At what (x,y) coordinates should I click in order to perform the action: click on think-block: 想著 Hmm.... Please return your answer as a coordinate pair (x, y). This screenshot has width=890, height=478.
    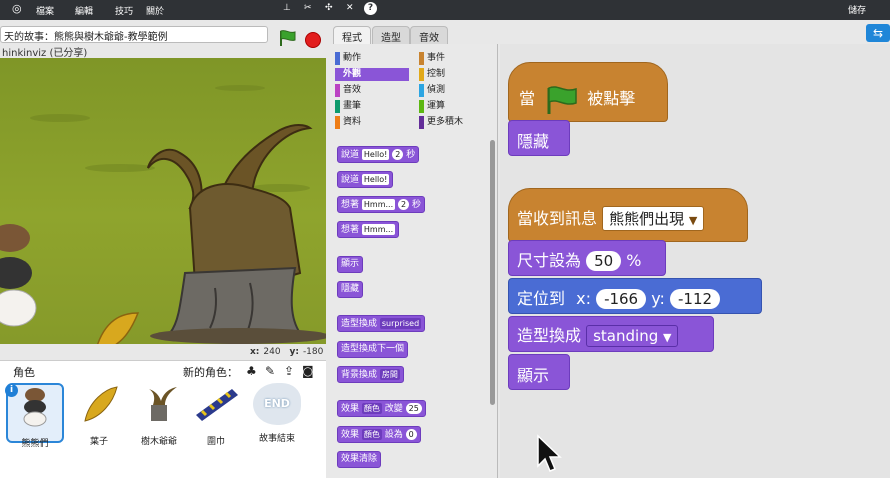
    Looking at the image, I should click on (368, 229).